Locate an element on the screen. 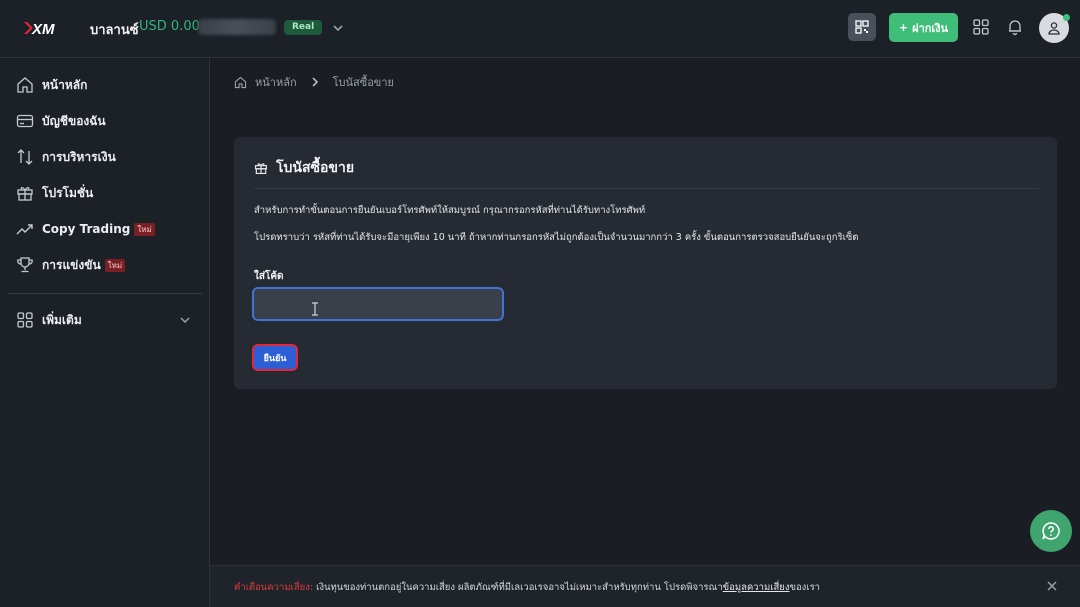 Image resolution: width=1080 pixels, height=607 pixels. sidebar-item-my-accounts: บัญชีของฉัน is located at coordinates (105, 121).